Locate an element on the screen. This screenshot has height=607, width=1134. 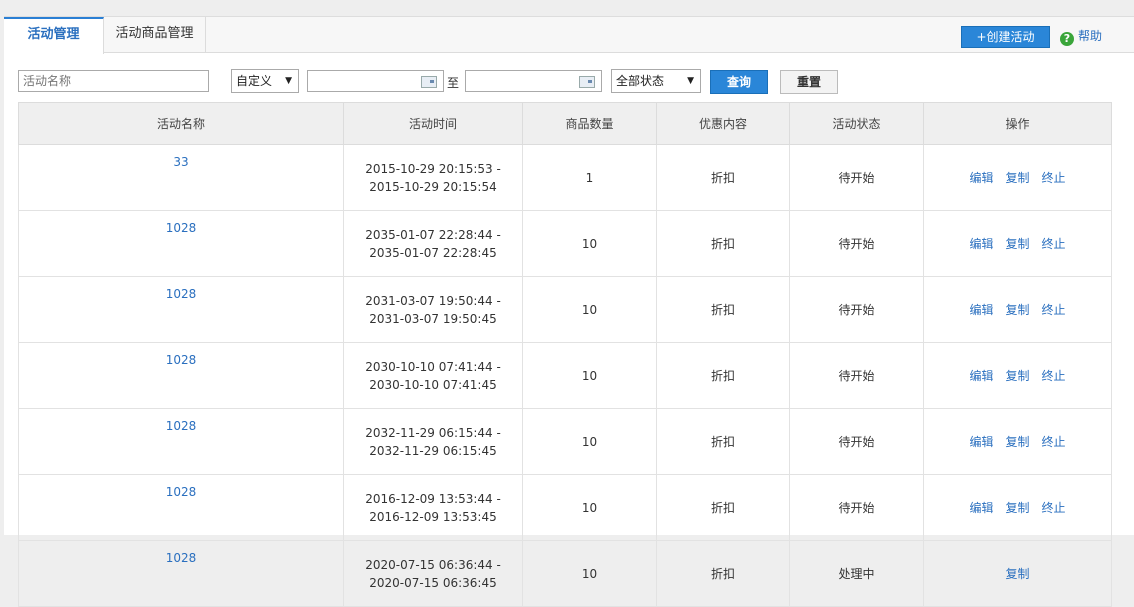
activity-time-cell: 2030-10-10 07:41:44 - 2030-10-10 07:41:45 is located at coordinates (433, 375).